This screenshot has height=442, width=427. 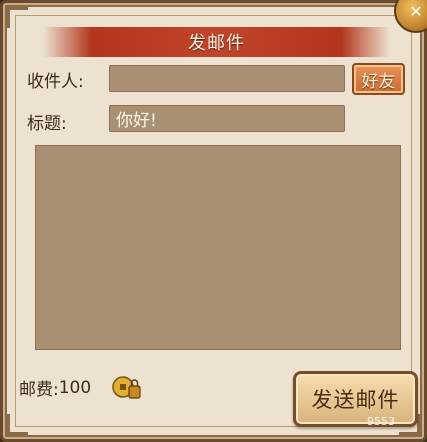 What do you see at coordinates (381, 421) in the screenshot?
I see `watermark-text: 9553` at bounding box center [381, 421].